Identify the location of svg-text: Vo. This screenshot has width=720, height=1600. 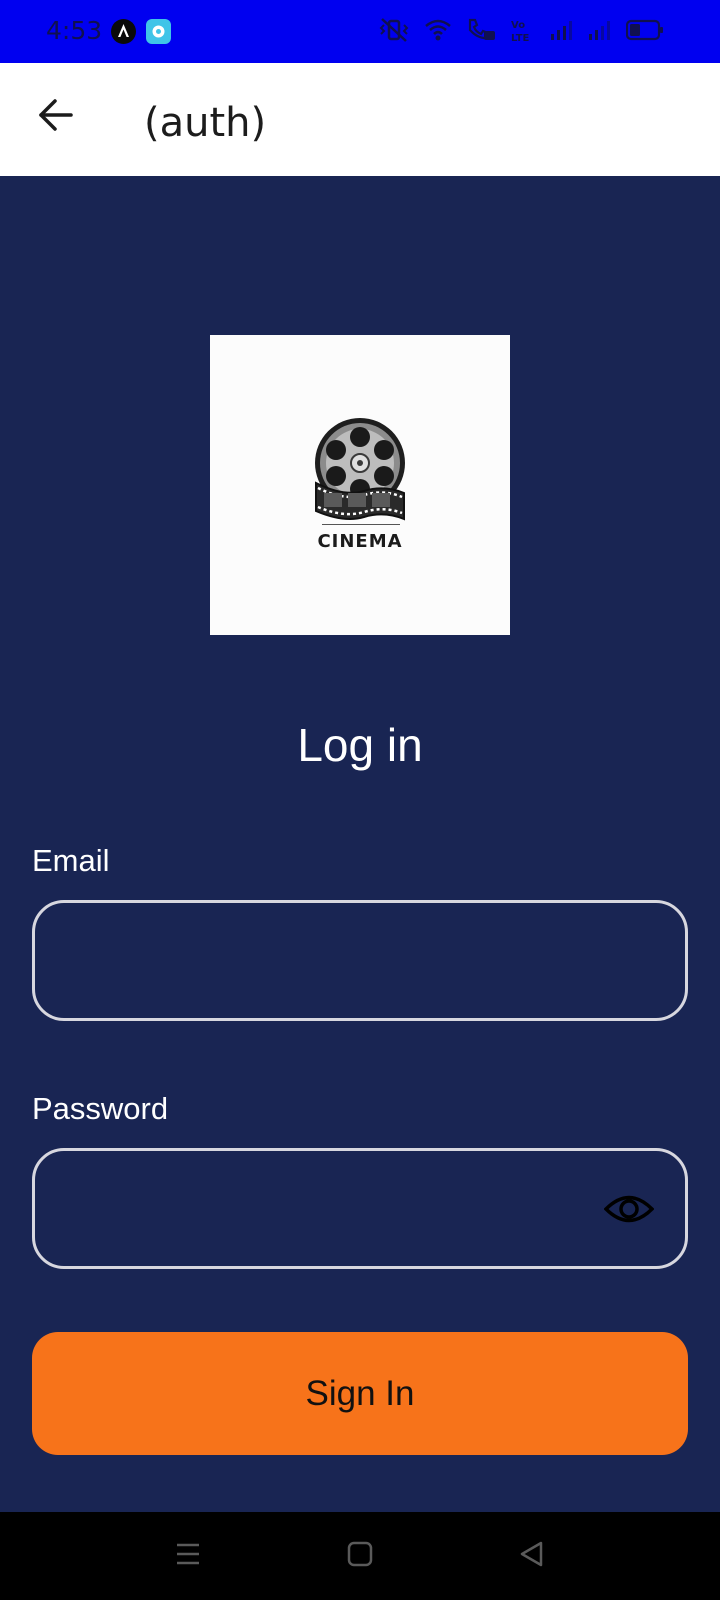
(518, 25).